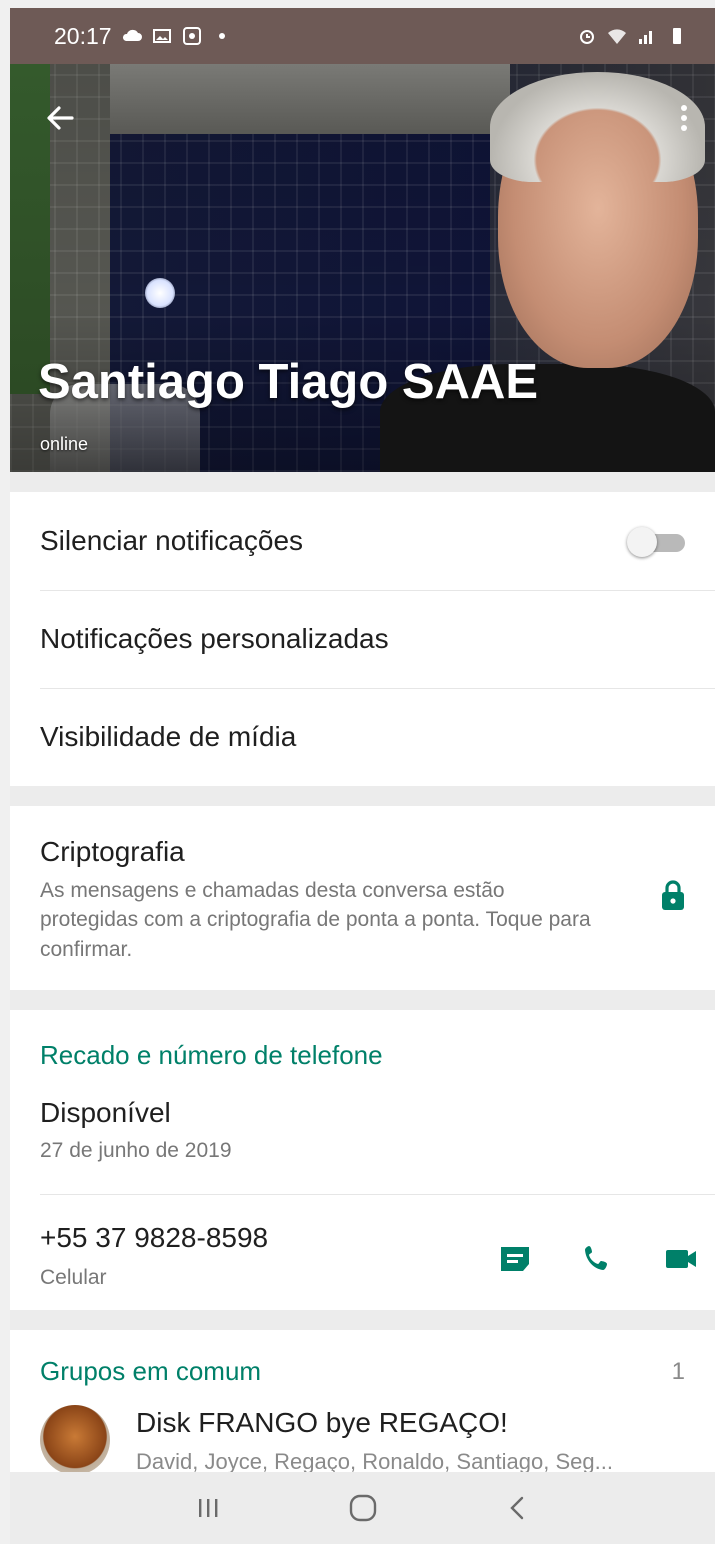 The width and height of the screenshot is (715, 1544). What do you see at coordinates (211, 1055) in the screenshot?
I see `about-section-title: Recado e número de telefone` at bounding box center [211, 1055].